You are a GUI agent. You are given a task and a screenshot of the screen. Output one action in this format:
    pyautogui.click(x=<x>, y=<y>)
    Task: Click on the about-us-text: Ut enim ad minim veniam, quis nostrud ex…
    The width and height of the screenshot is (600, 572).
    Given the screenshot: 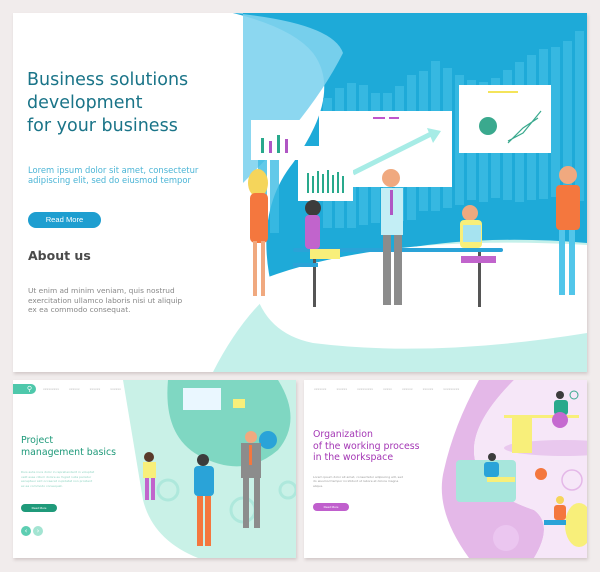 What is the action you would take?
    pyautogui.click(x=110, y=300)
    